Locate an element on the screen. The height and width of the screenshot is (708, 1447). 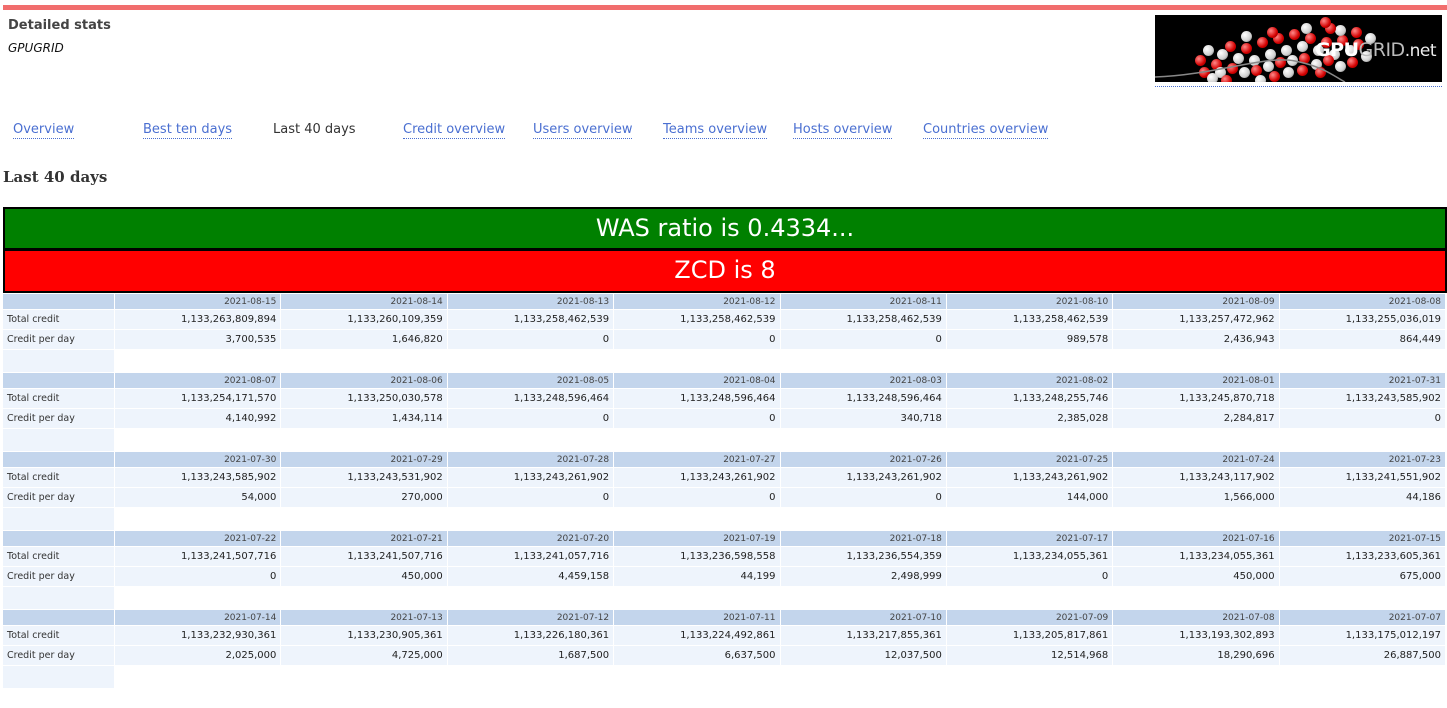
spacer-label-cell is located at coordinates (58, 440).